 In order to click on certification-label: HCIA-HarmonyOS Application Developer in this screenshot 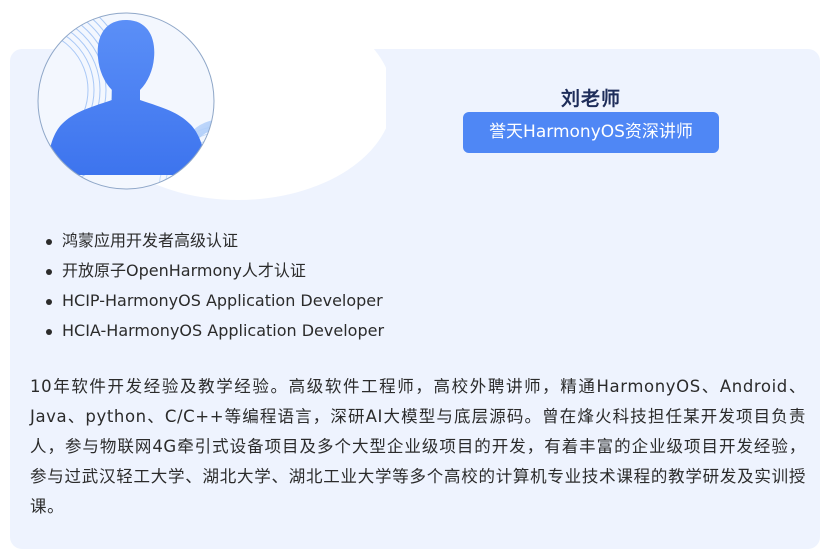, I will do `click(223, 330)`.